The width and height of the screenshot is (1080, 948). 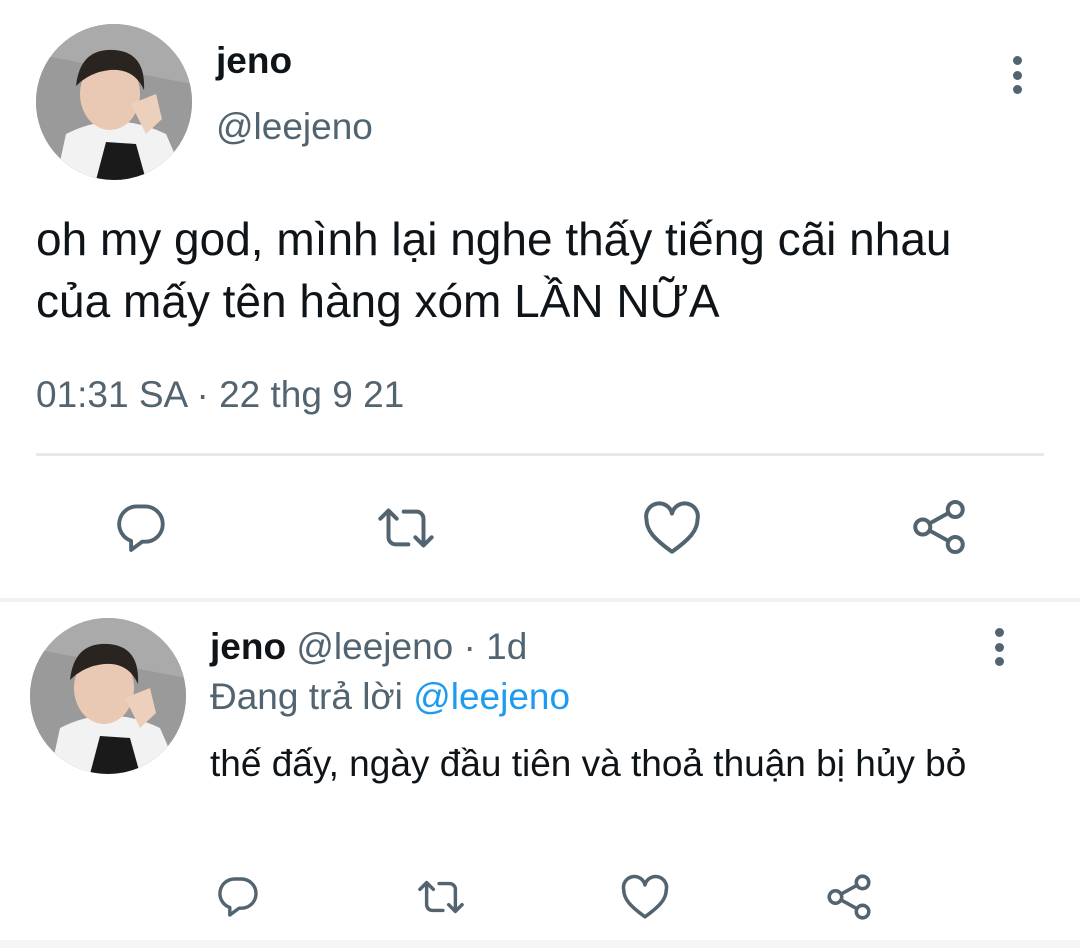 I want to click on author-name: jeno, so click(x=254, y=61).